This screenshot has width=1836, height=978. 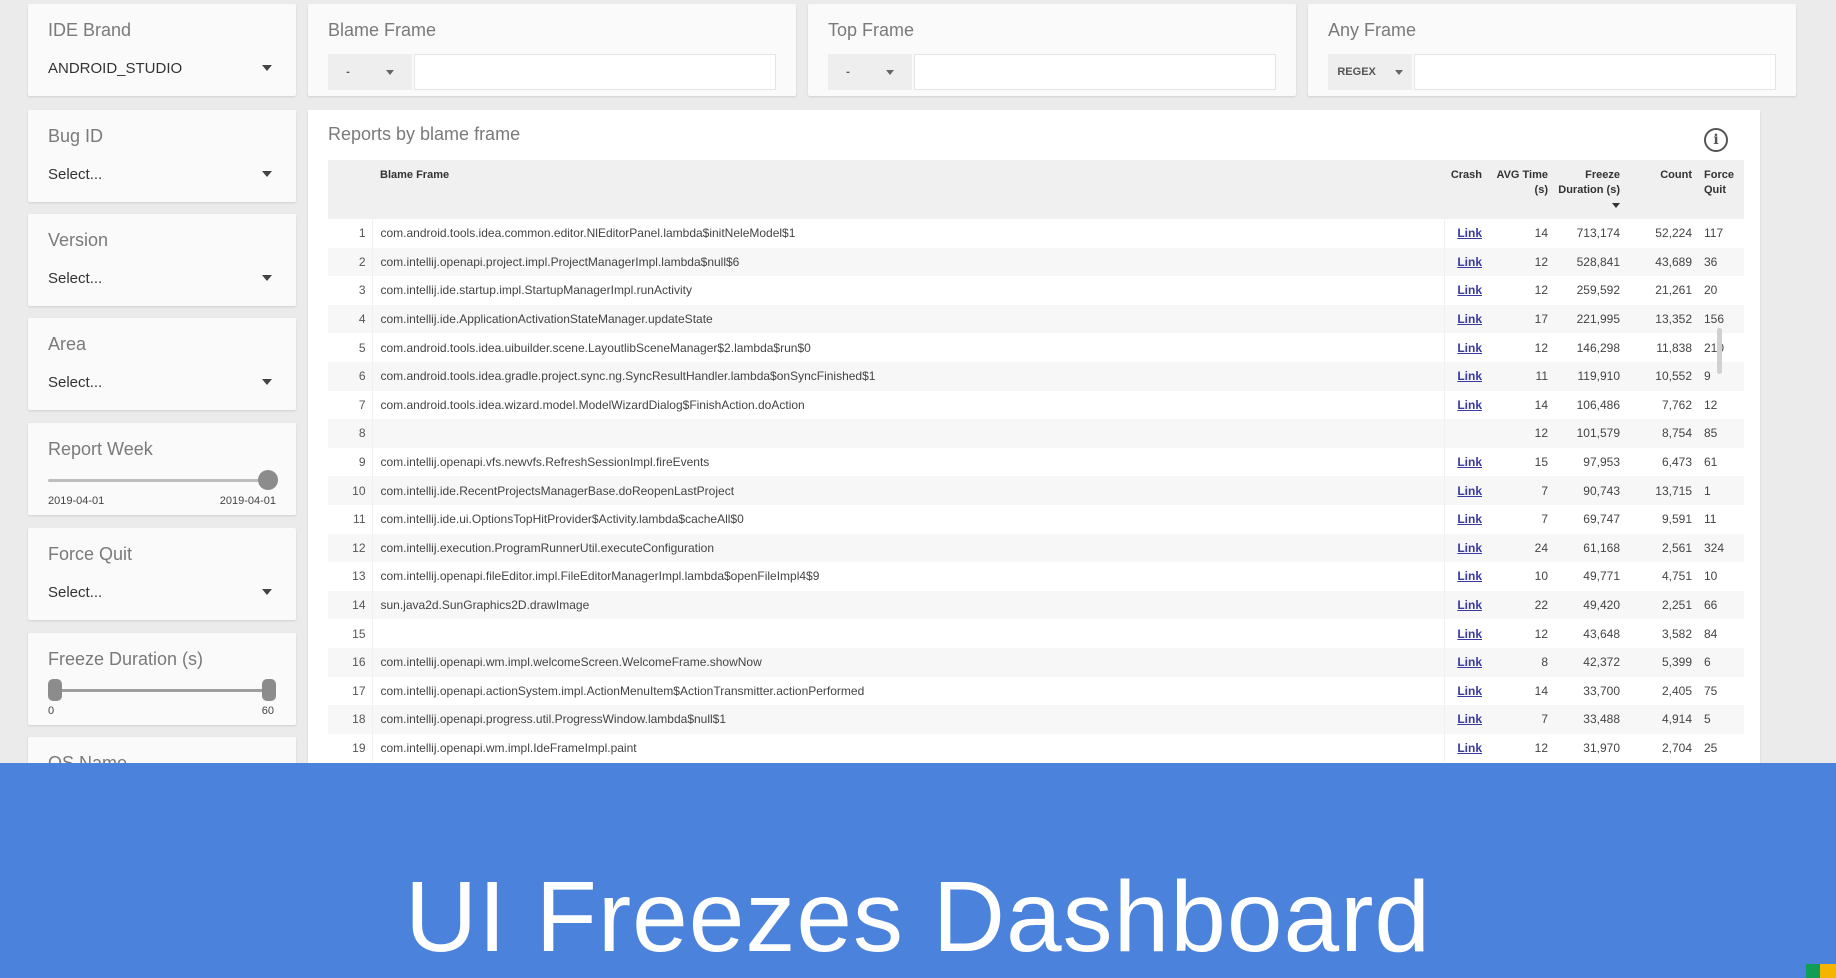 I want to click on column-header-blame-frame: Blame Frame, so click(x=908, y=189).